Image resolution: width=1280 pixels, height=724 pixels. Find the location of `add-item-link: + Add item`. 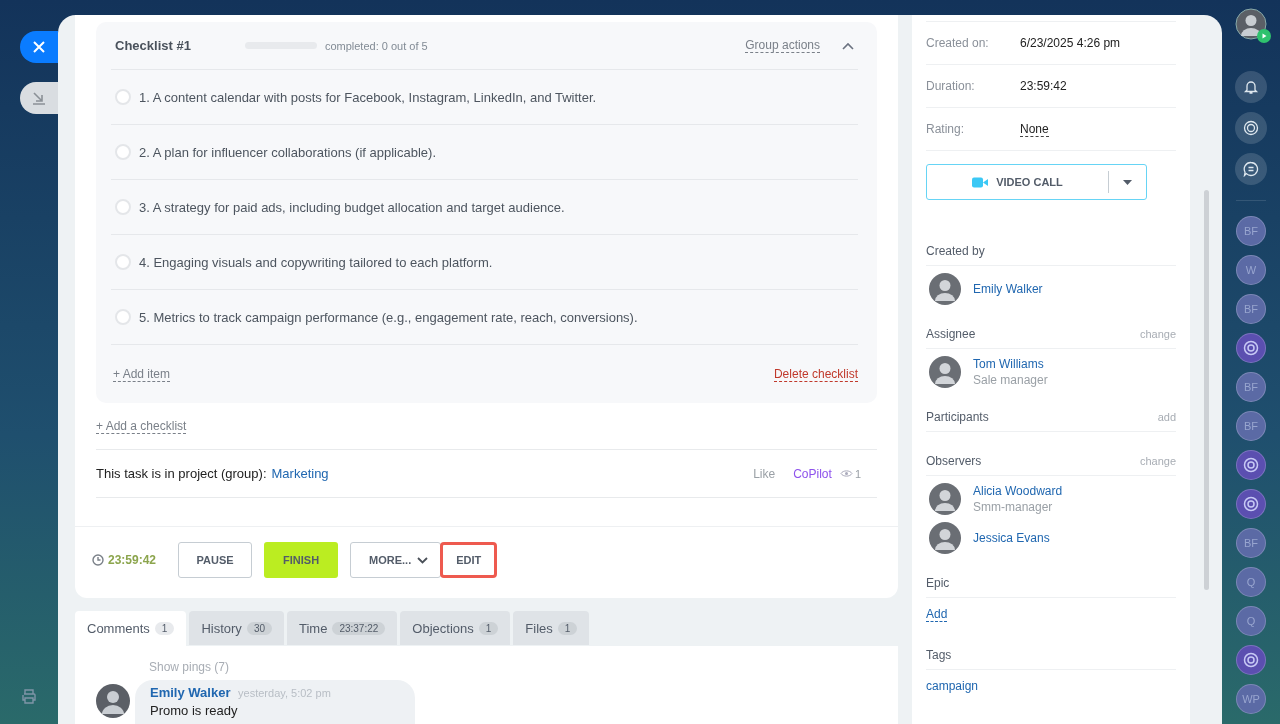

add-item-link: + Add item is located at coordinates (142, 374).